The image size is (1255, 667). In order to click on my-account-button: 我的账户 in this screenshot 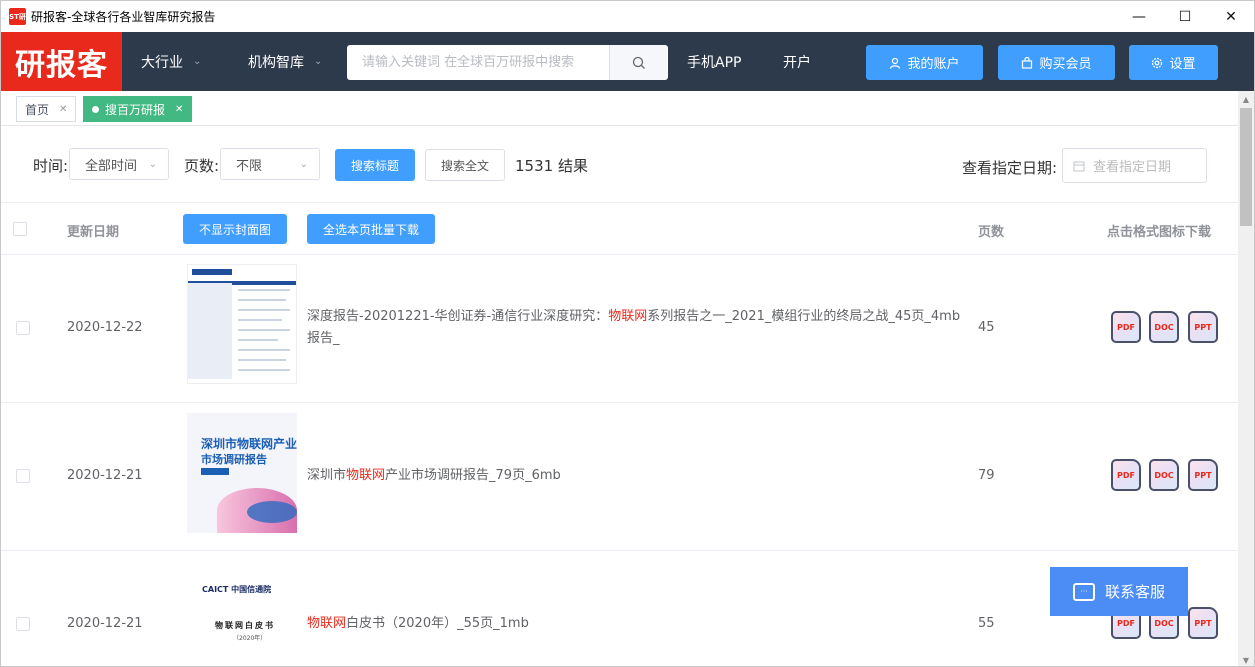, I will do `click(924, 62)`.